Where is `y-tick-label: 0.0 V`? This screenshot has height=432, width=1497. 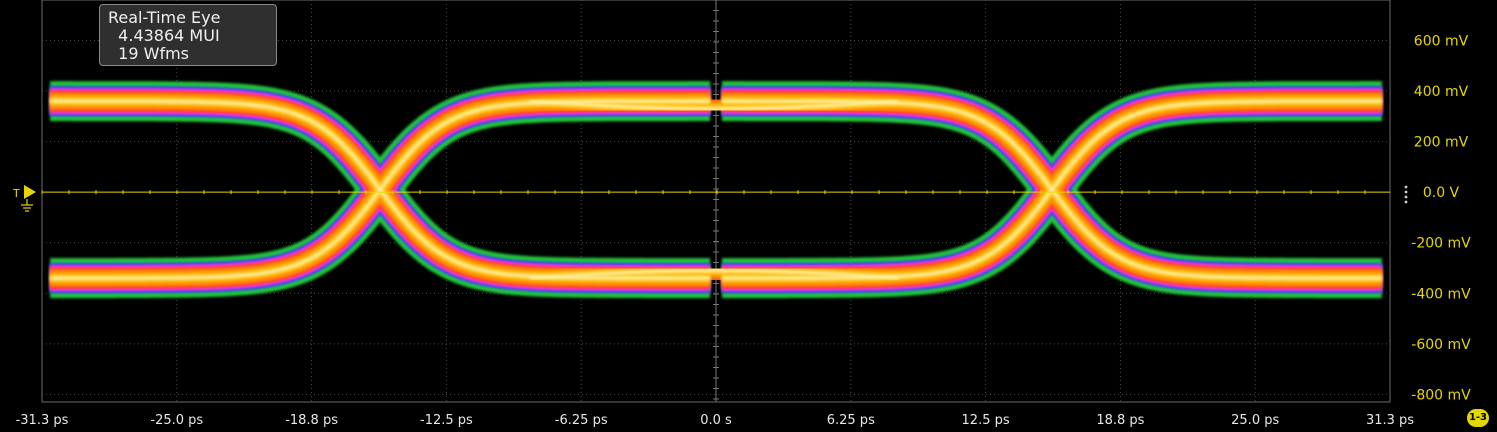
y-tick-label: 0.0 V is located at coordinates (1441, 193).